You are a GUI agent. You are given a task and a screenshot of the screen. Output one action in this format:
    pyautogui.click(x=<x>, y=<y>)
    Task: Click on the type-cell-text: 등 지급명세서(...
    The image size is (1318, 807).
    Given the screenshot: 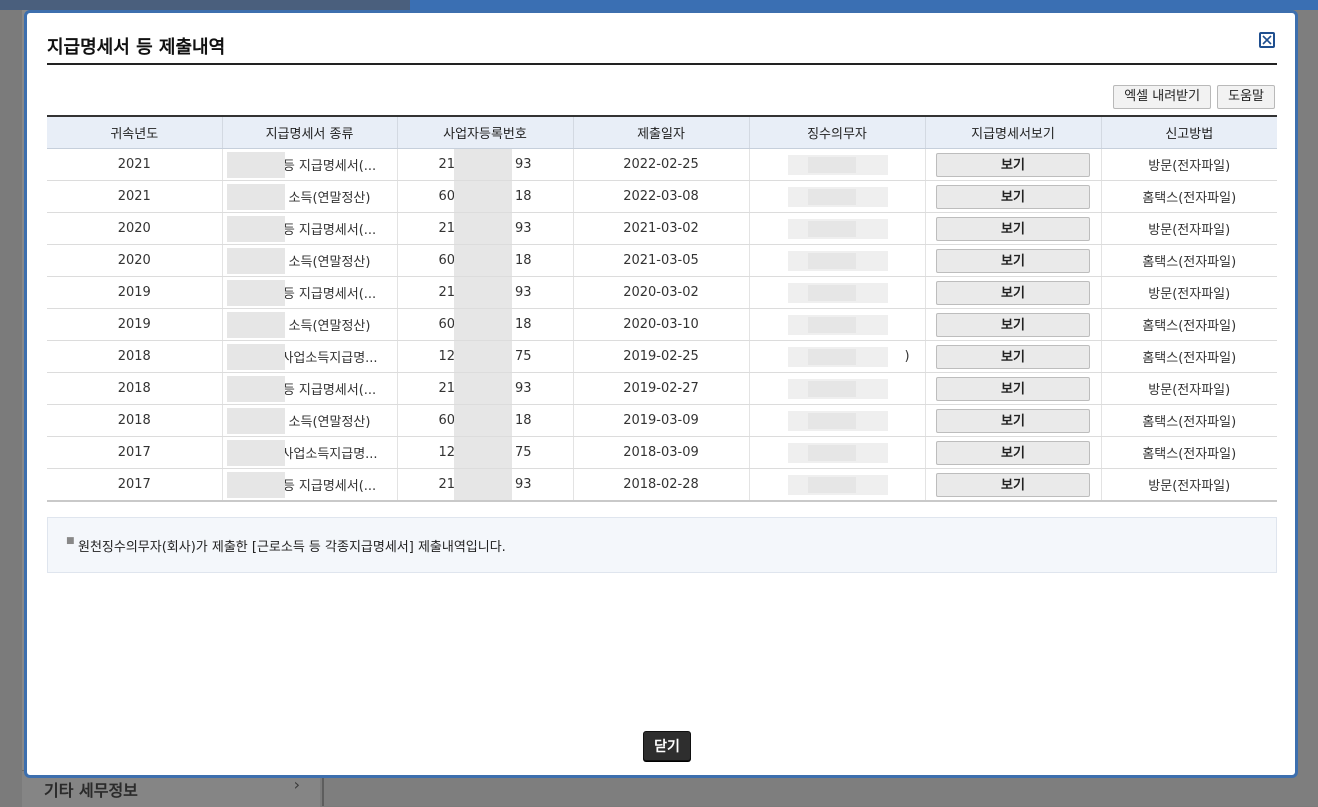 What is the action you would take?
    pyautogui.click(x=329, y=486)
    